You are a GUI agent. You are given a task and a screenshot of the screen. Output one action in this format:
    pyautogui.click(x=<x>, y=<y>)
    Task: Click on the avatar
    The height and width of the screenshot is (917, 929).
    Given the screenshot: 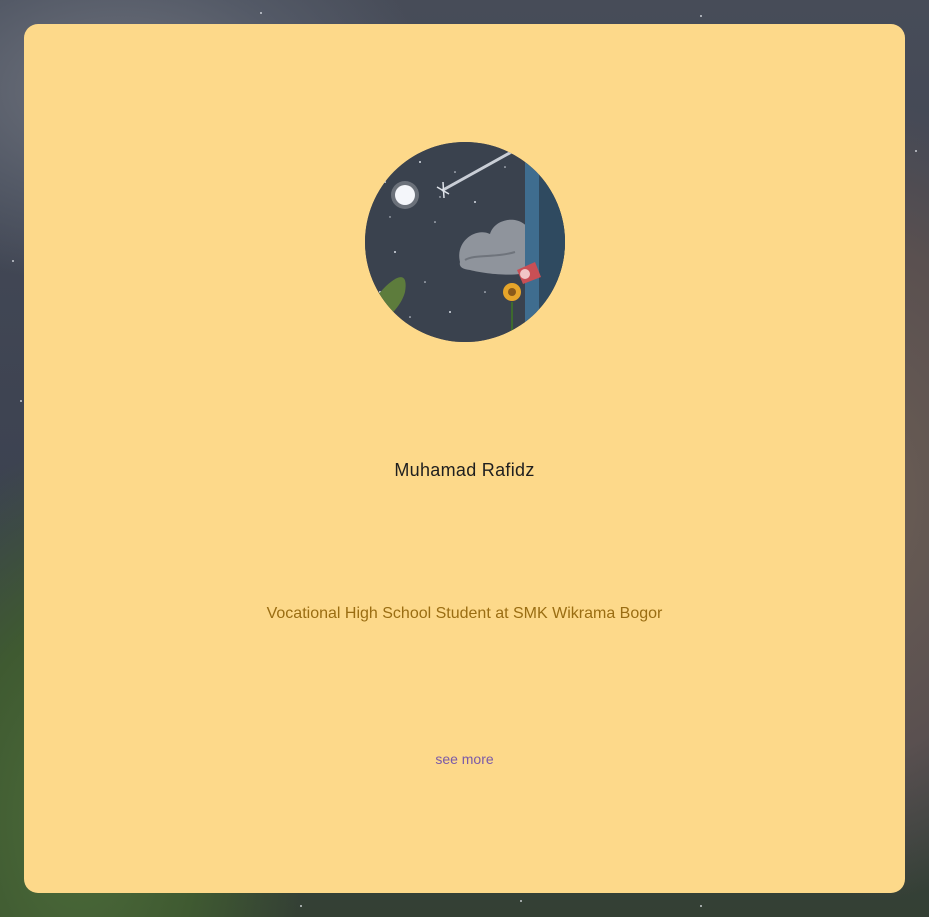 What is the action you would take?
    pyautogui.click(x=465, y=242)
    